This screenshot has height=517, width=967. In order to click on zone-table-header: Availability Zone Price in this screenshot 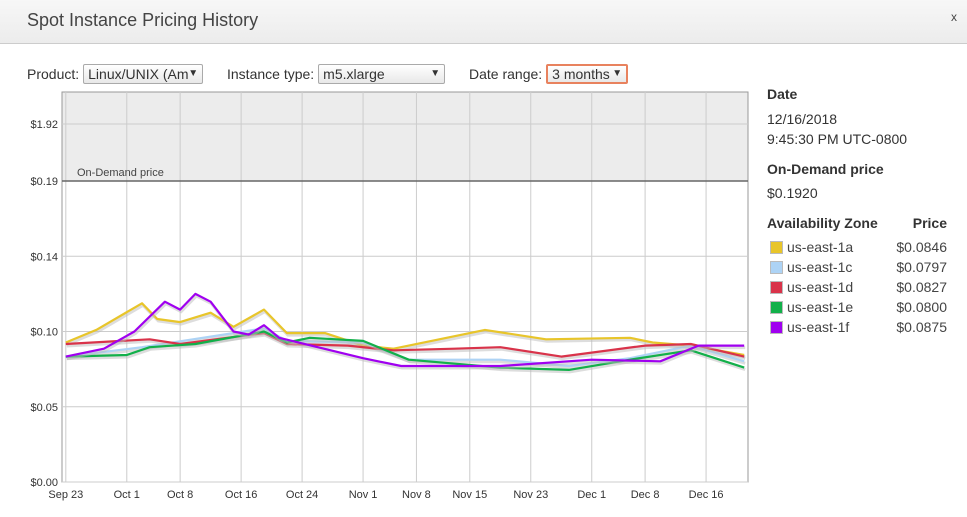, I will do `click(857, 223)`.